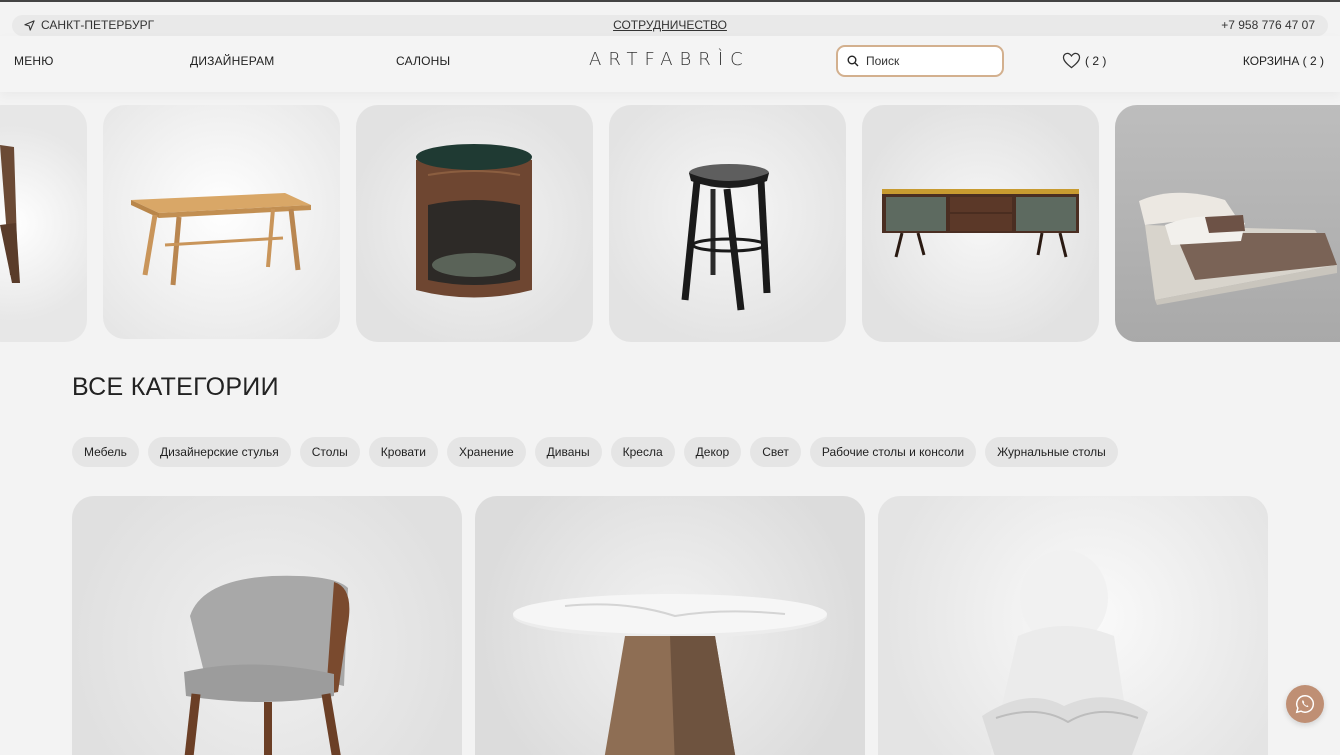 This screenshot has width=1340, height=755. What do you see at coordinates (669, 59) in the screenshot?
I see `site-logo: ARTFABRÌC` at bounding box center [669, 59].